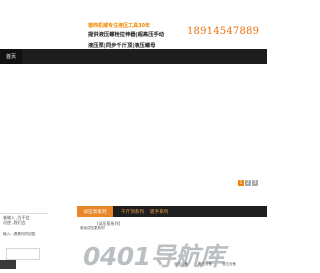 The width and height of the screenshot is (320, 273). Describe the element at coordinates (24, 209) in the screenshot. I see `side-panel-header` at that location.